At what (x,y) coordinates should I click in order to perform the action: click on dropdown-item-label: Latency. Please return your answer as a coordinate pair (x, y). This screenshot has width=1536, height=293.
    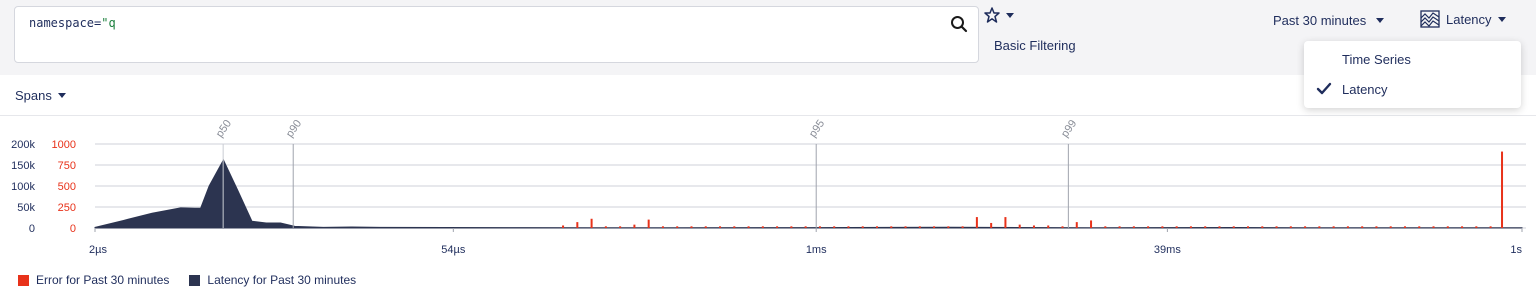
    Looking at the image, I should click on (1365, 89).